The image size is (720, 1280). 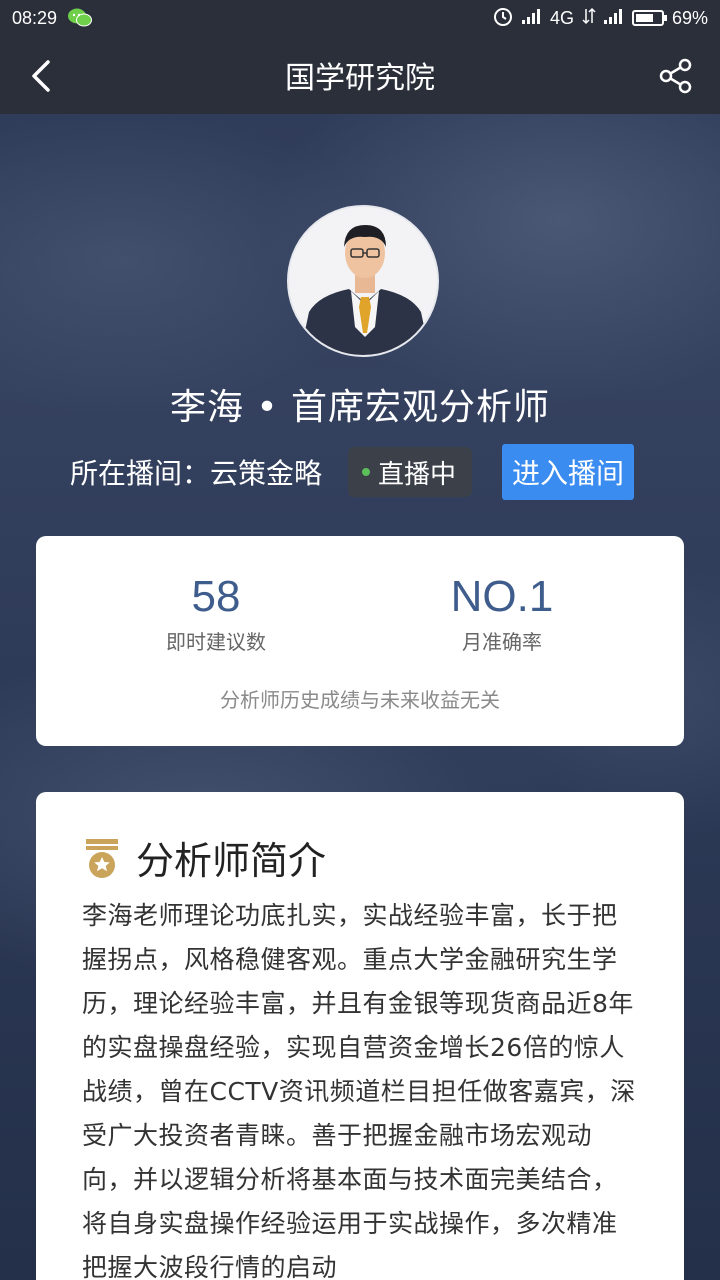 What do you see at coordinates (600, 18) in the screenshot?
I see `status-indicators: 4G 69%` at bounding box center [600, 18].